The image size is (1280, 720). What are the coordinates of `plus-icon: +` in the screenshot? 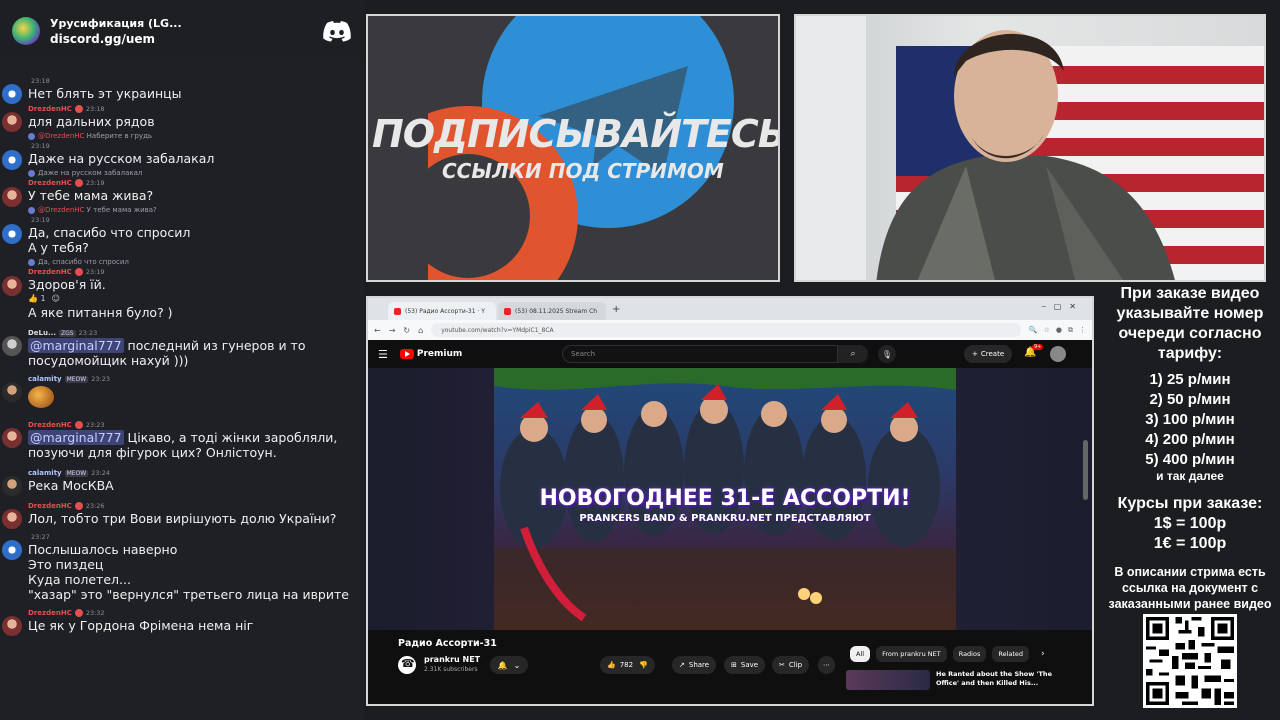 It's located at (975, 354).